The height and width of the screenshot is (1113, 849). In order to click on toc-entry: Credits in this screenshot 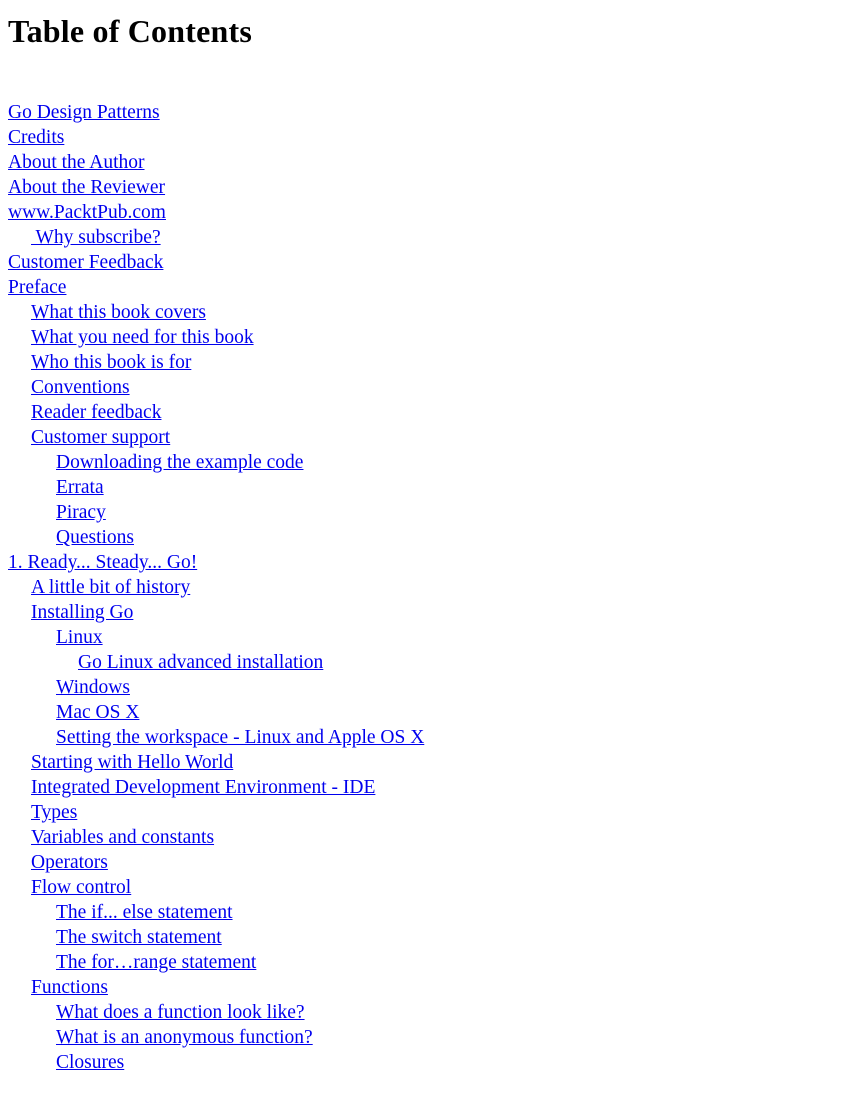, I will do `click(424, 137)`.